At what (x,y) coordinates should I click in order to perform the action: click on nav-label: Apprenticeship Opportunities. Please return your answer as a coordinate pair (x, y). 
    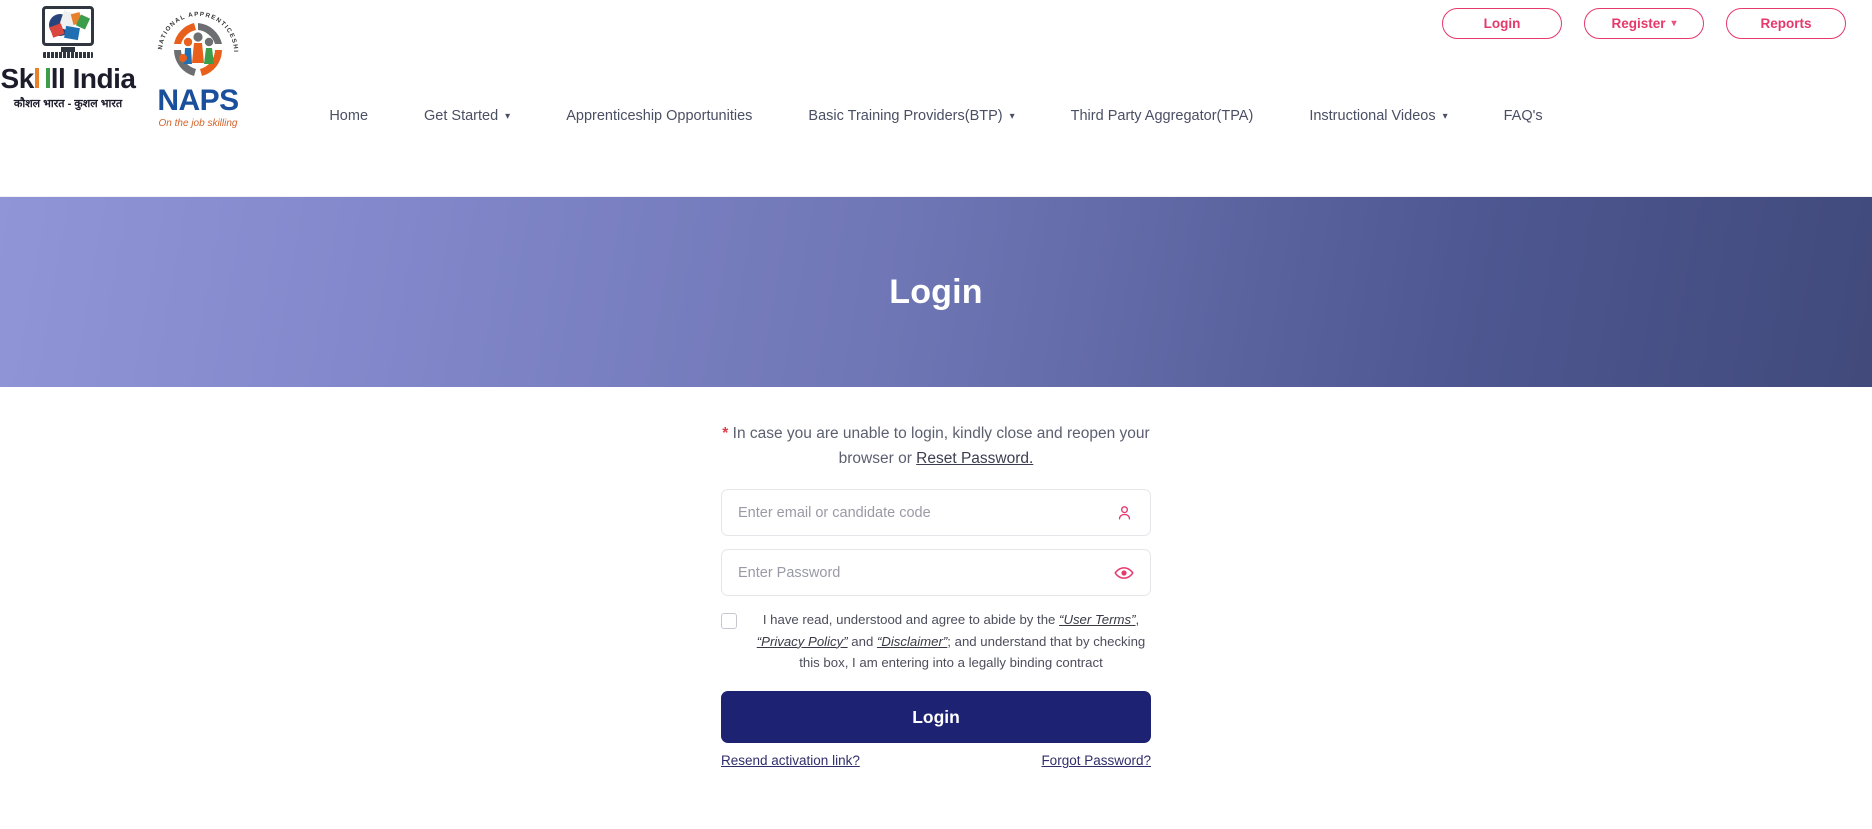
    Looking at the image, I should click on (659, 116).